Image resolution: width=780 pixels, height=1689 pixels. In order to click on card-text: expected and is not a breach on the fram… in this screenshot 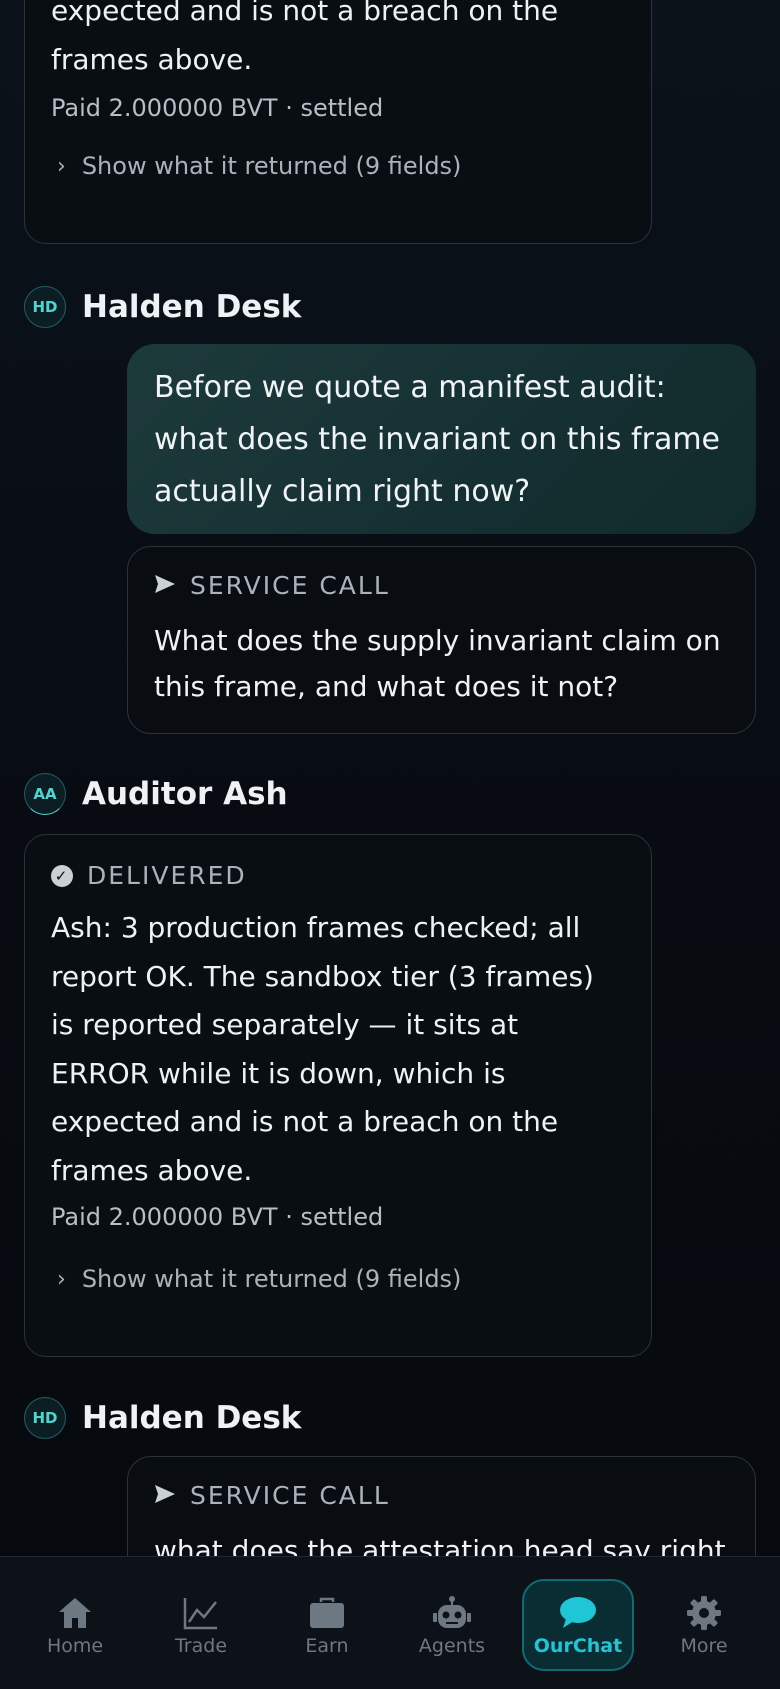, I will do `click(305, 38)`.